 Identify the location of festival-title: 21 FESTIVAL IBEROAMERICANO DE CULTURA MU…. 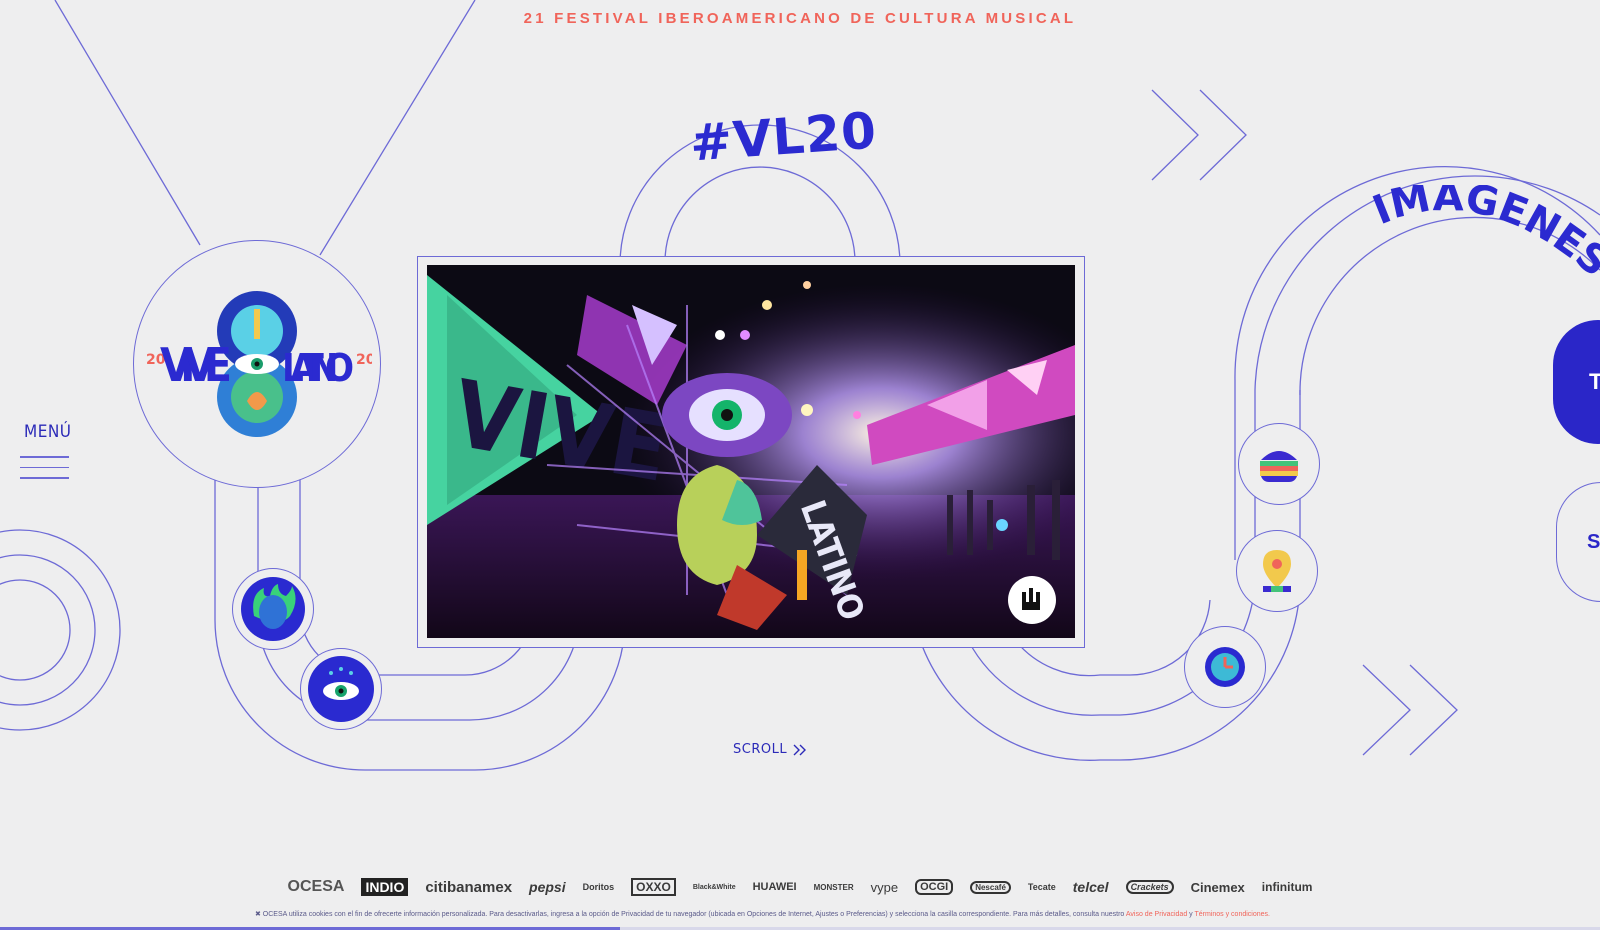
(800, 18).